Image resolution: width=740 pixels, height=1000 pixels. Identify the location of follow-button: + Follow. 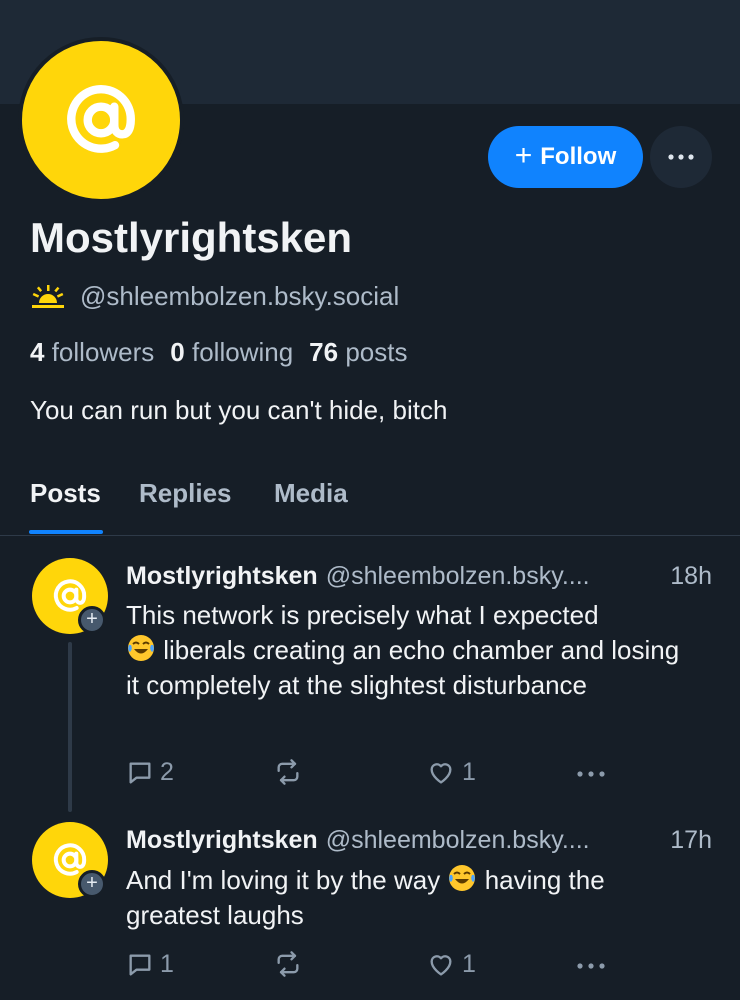
(565, 157).